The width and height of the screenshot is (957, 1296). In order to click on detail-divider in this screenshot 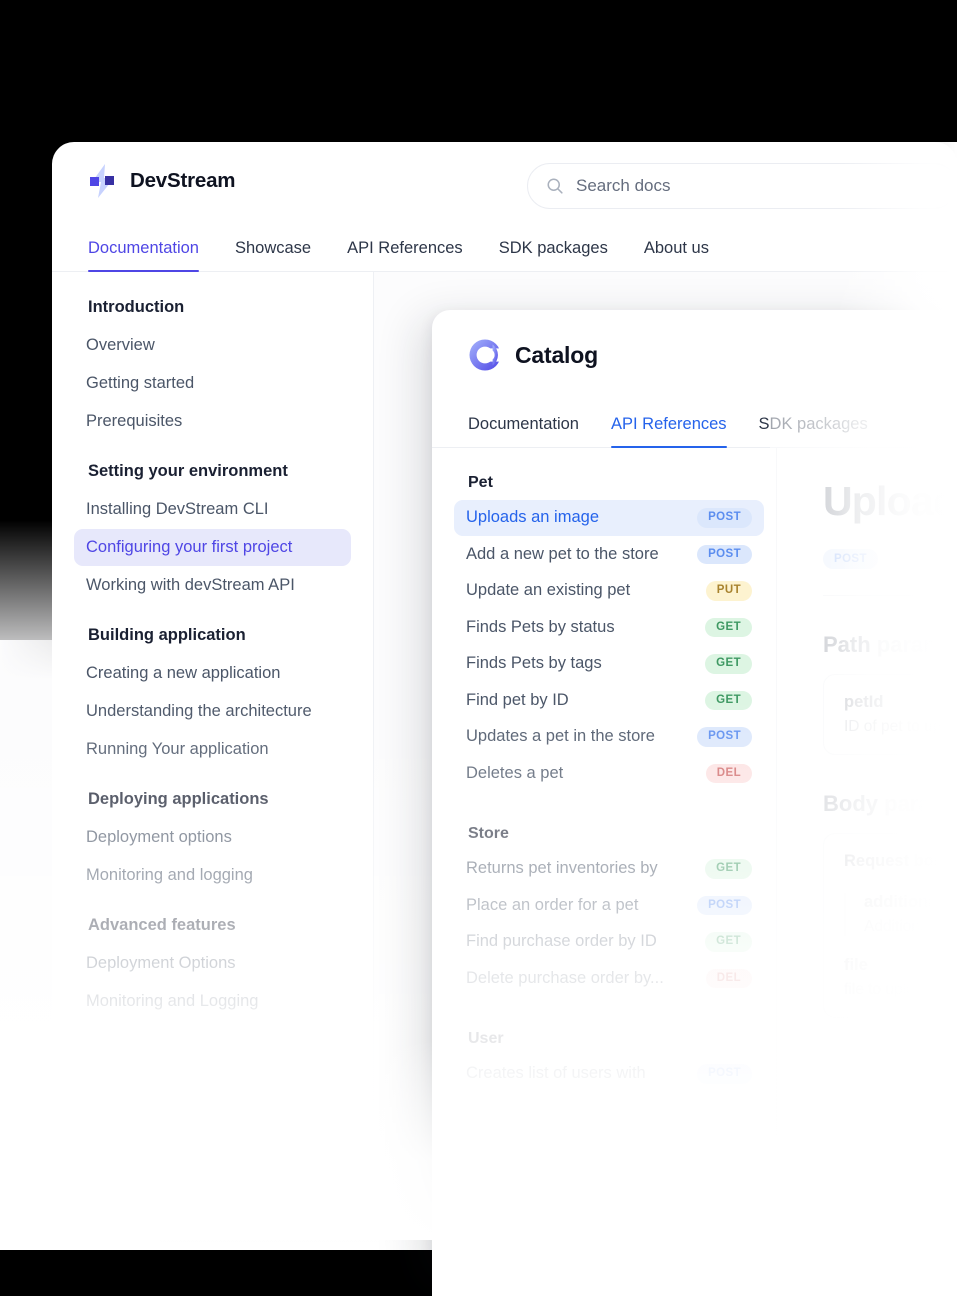, I will do `click(890, 595)`.